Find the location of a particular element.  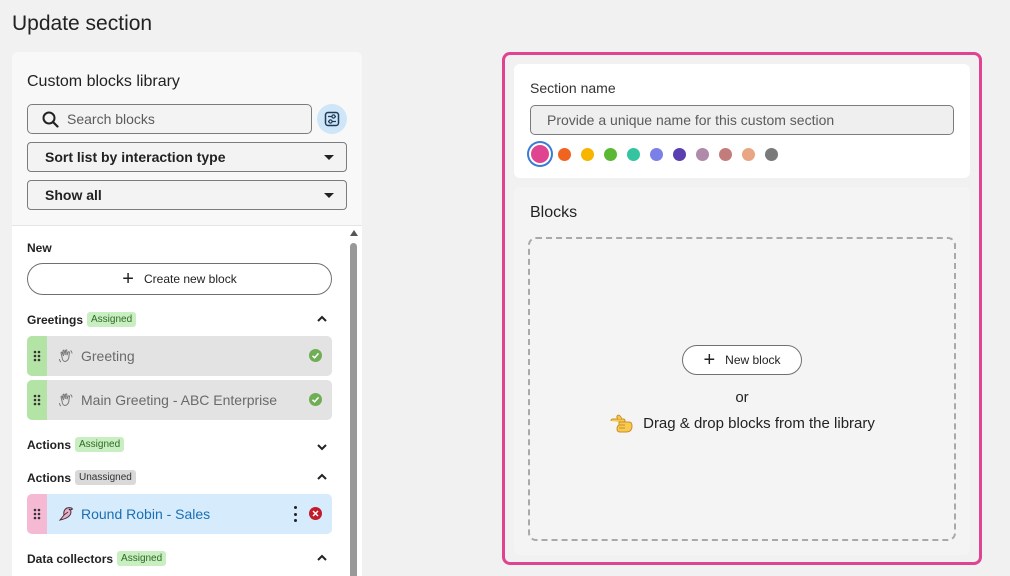

more-options-icon is located at coordinates (296, 514).